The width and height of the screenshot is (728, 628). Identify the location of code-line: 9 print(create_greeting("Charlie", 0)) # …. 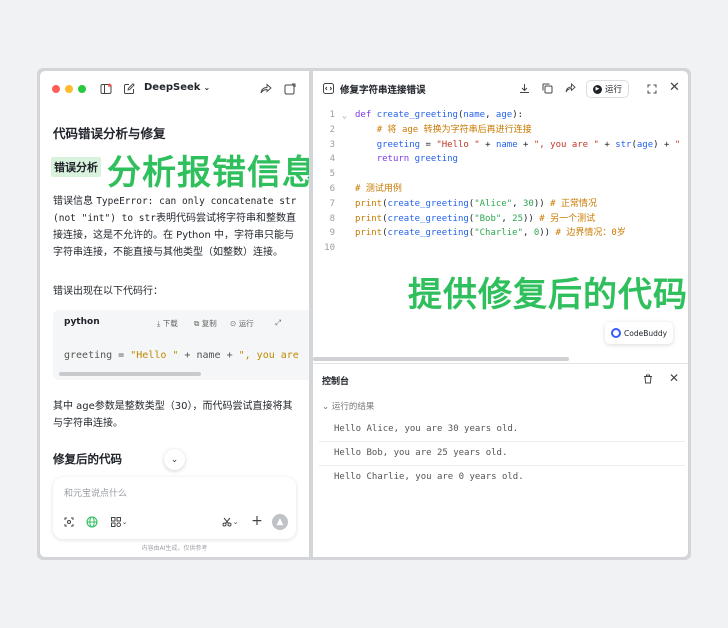
(500, 233).